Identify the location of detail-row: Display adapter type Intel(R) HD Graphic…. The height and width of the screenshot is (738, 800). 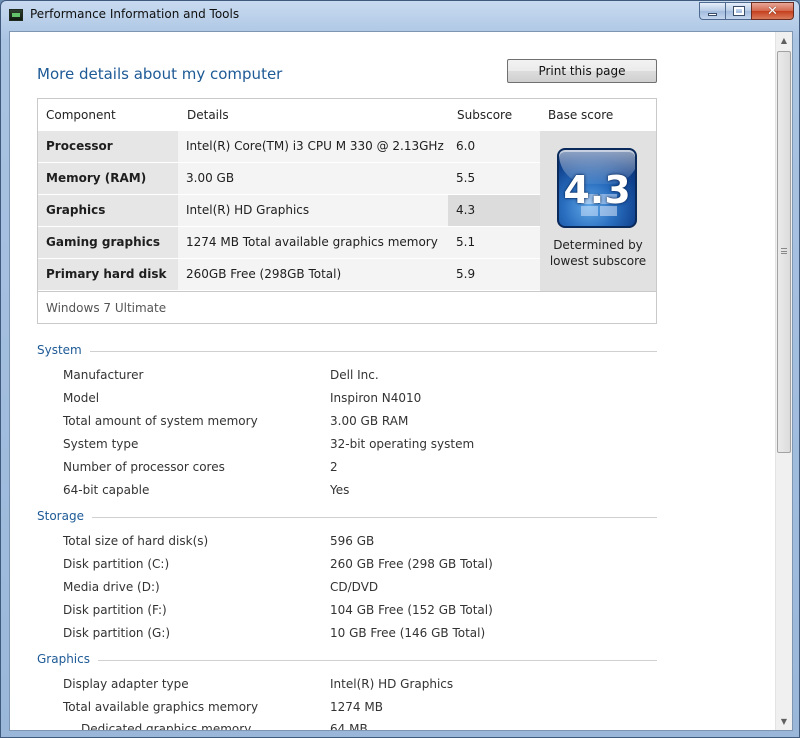
(363, 687).